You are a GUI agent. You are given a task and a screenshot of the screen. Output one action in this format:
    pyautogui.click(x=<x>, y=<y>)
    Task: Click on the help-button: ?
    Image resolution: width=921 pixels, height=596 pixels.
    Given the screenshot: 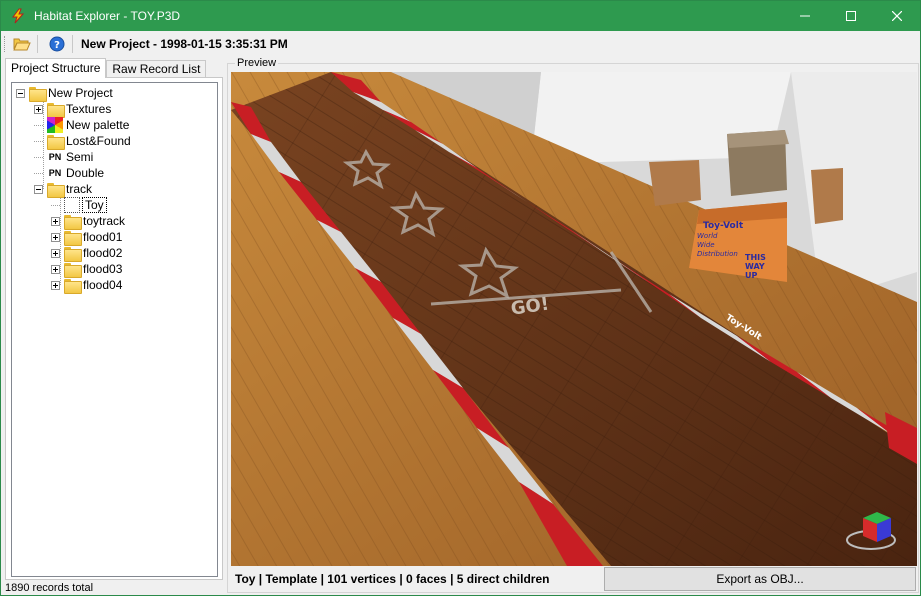 What is the action you would take?
    pyautogui.click(x=57, y=44)
    